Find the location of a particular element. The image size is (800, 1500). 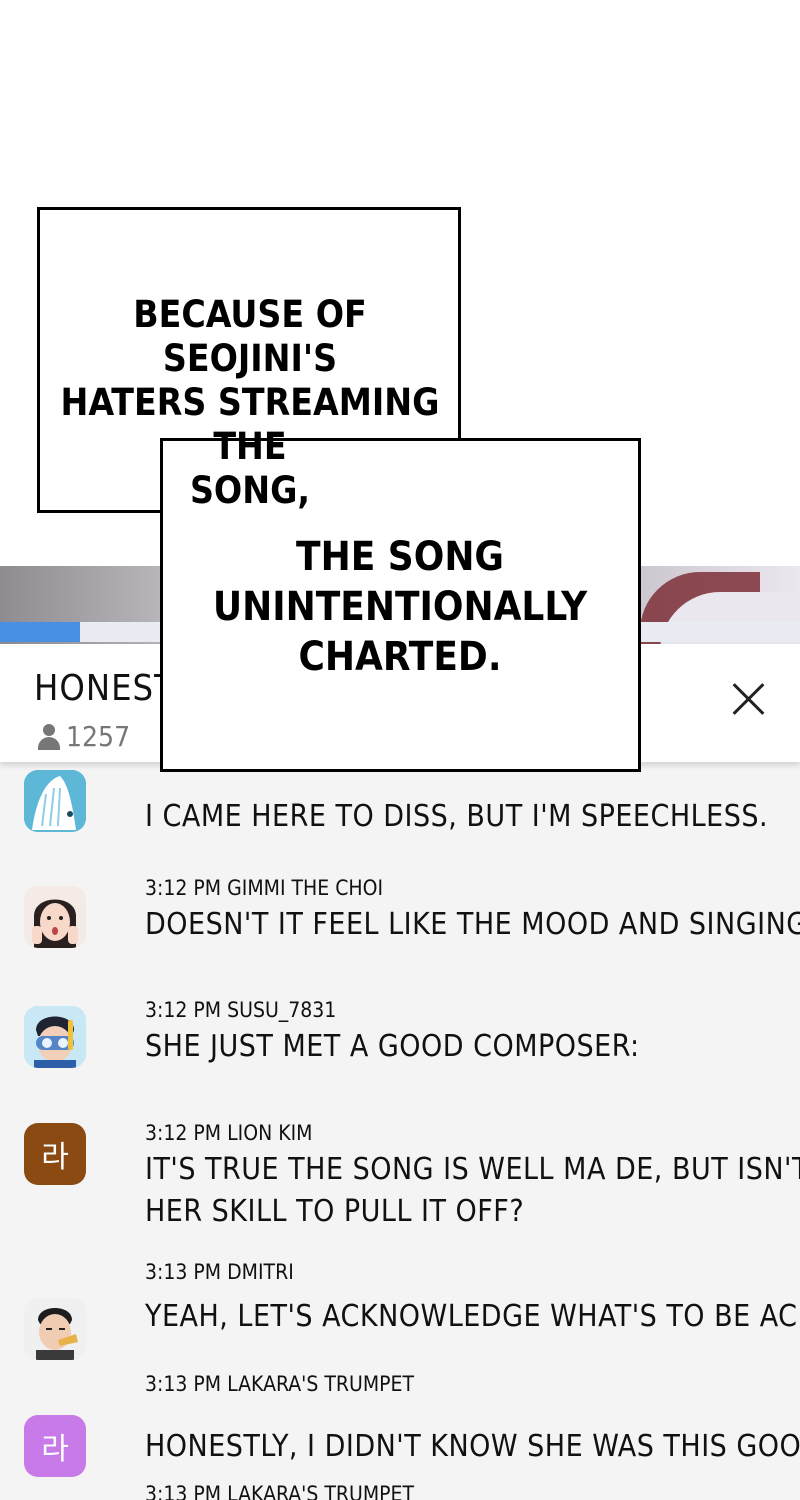

chat-username: GIMMI THE CHOI is located at coordinates (305, 888).